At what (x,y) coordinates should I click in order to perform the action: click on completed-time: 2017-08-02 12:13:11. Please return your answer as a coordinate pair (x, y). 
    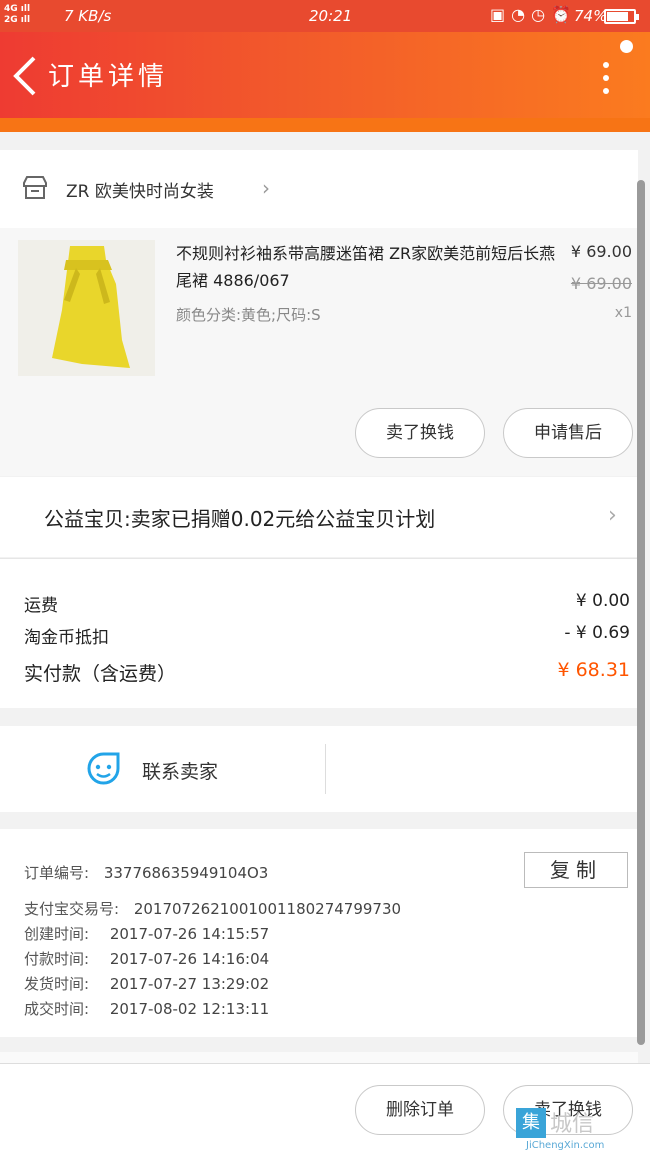
    Looking at the image, I should click on (189, 1009).